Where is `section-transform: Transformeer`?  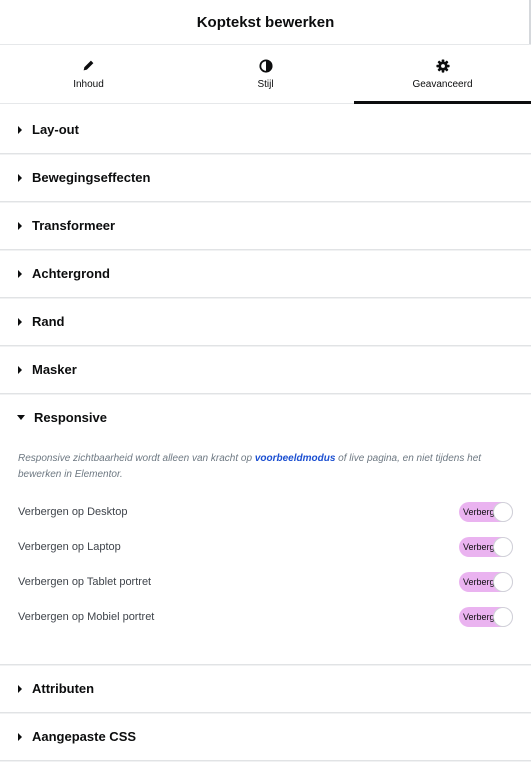 section-transform: Transformeer is located at coordinates (265, 226).